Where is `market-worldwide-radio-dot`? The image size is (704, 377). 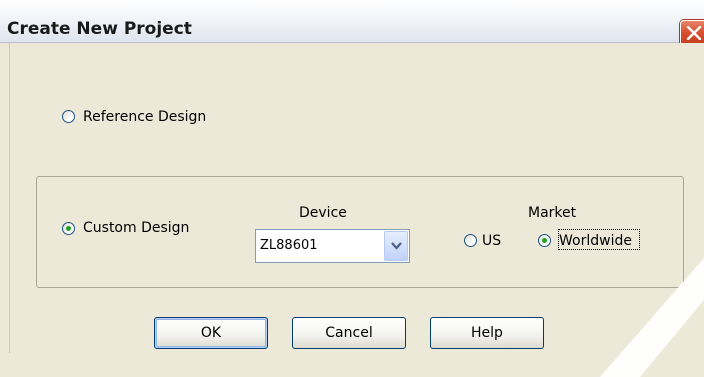
market-worldwide-radio-dot is located at coordinates (544, 240).